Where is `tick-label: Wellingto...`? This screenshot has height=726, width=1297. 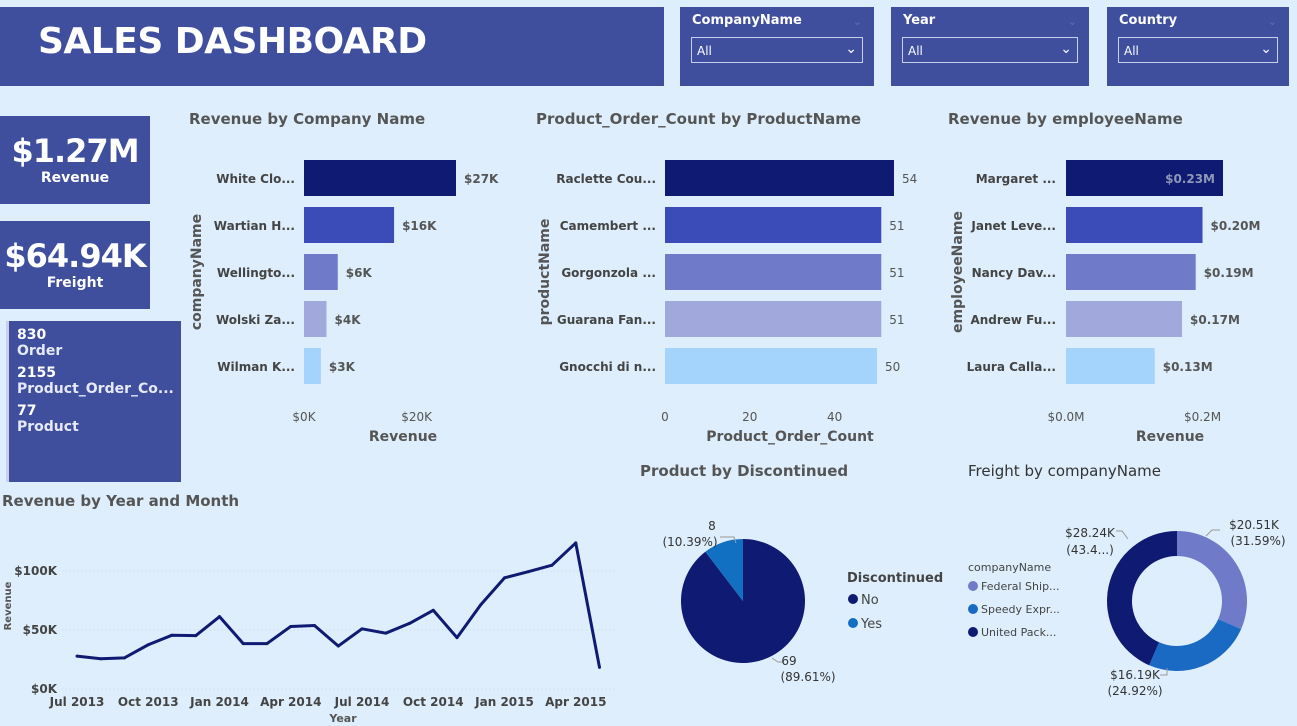 tick-label: Wellingto... is located at coordinates (256, 273).